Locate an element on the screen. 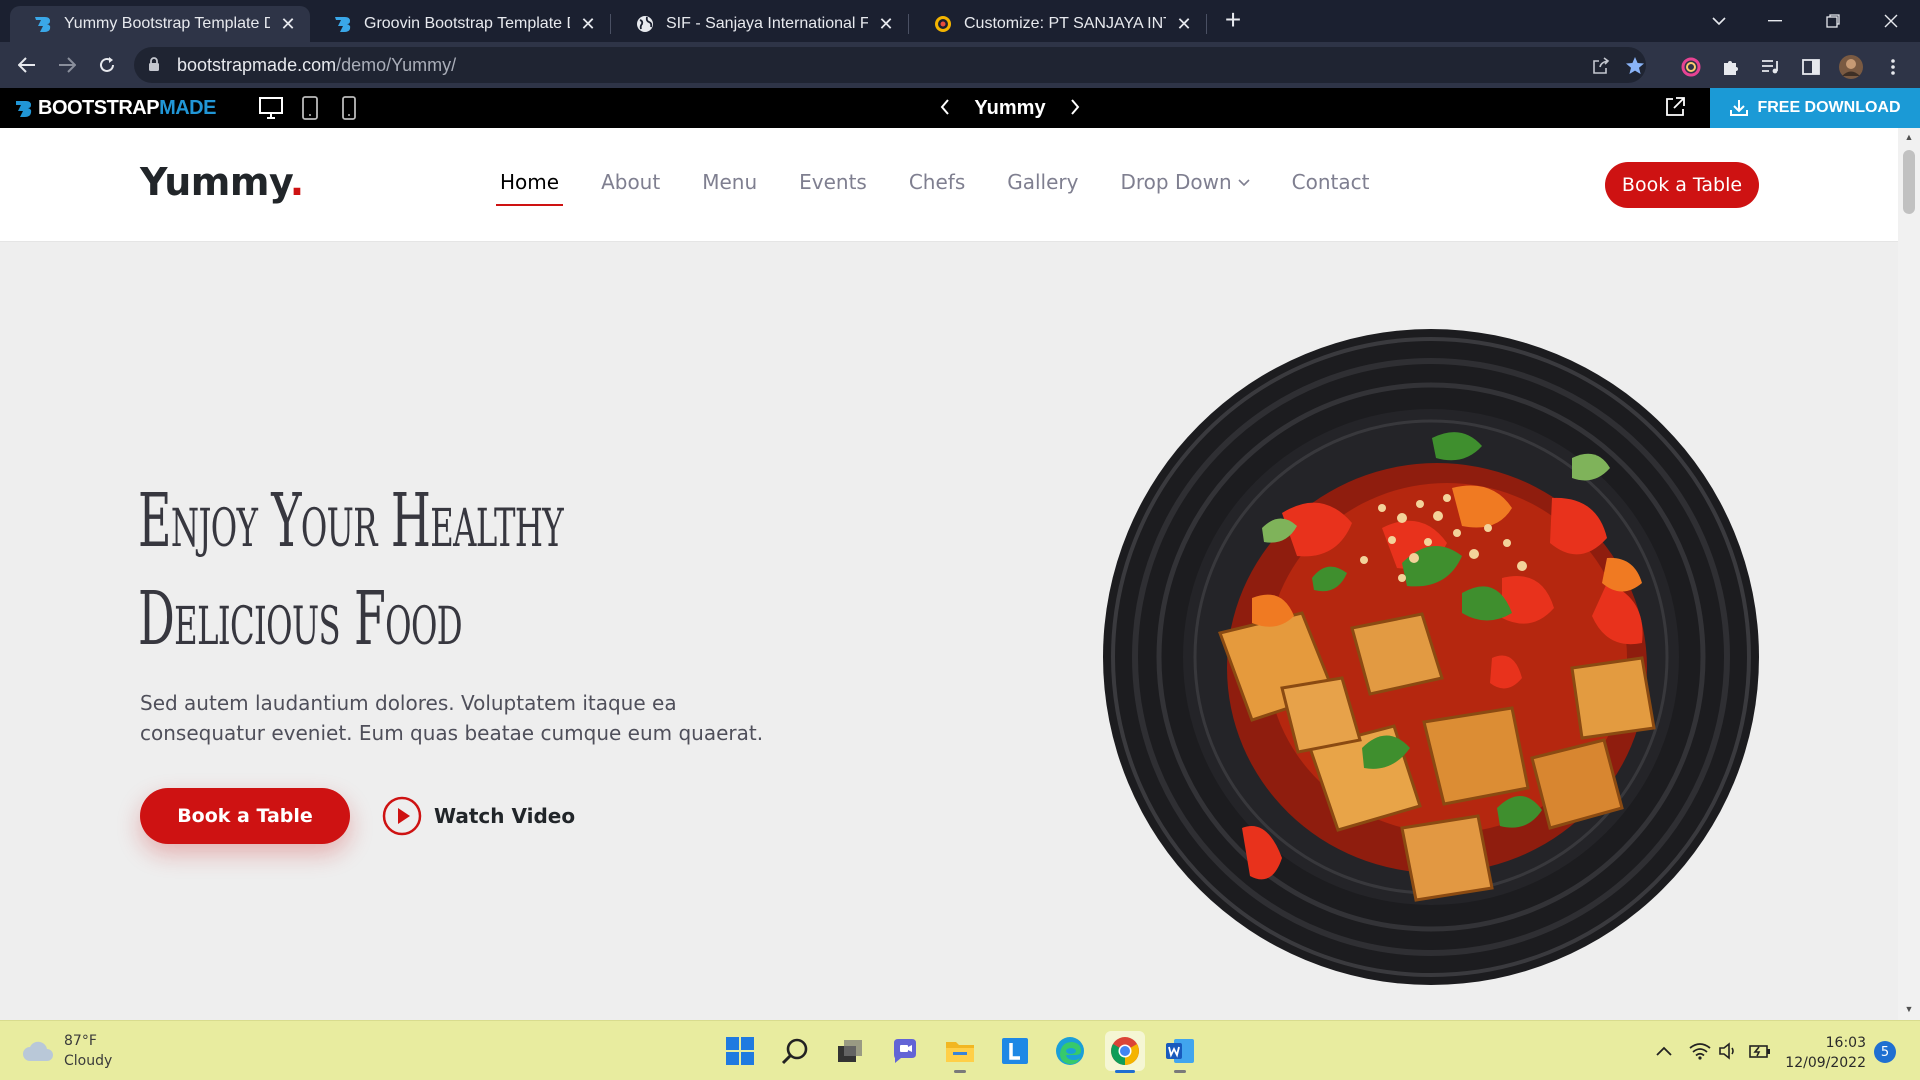  task-view-icon is located at coordinates (850, 1051).